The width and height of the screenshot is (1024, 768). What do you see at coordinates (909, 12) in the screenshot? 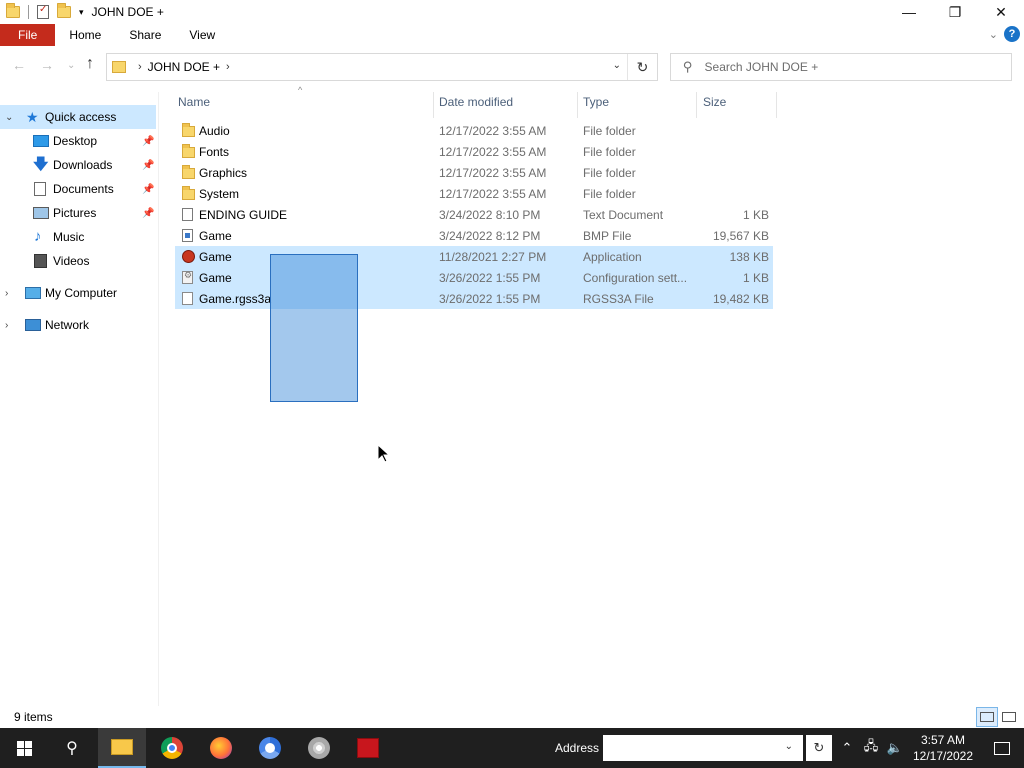
I see `minimize-button: —` at bounding box center [909, 12].